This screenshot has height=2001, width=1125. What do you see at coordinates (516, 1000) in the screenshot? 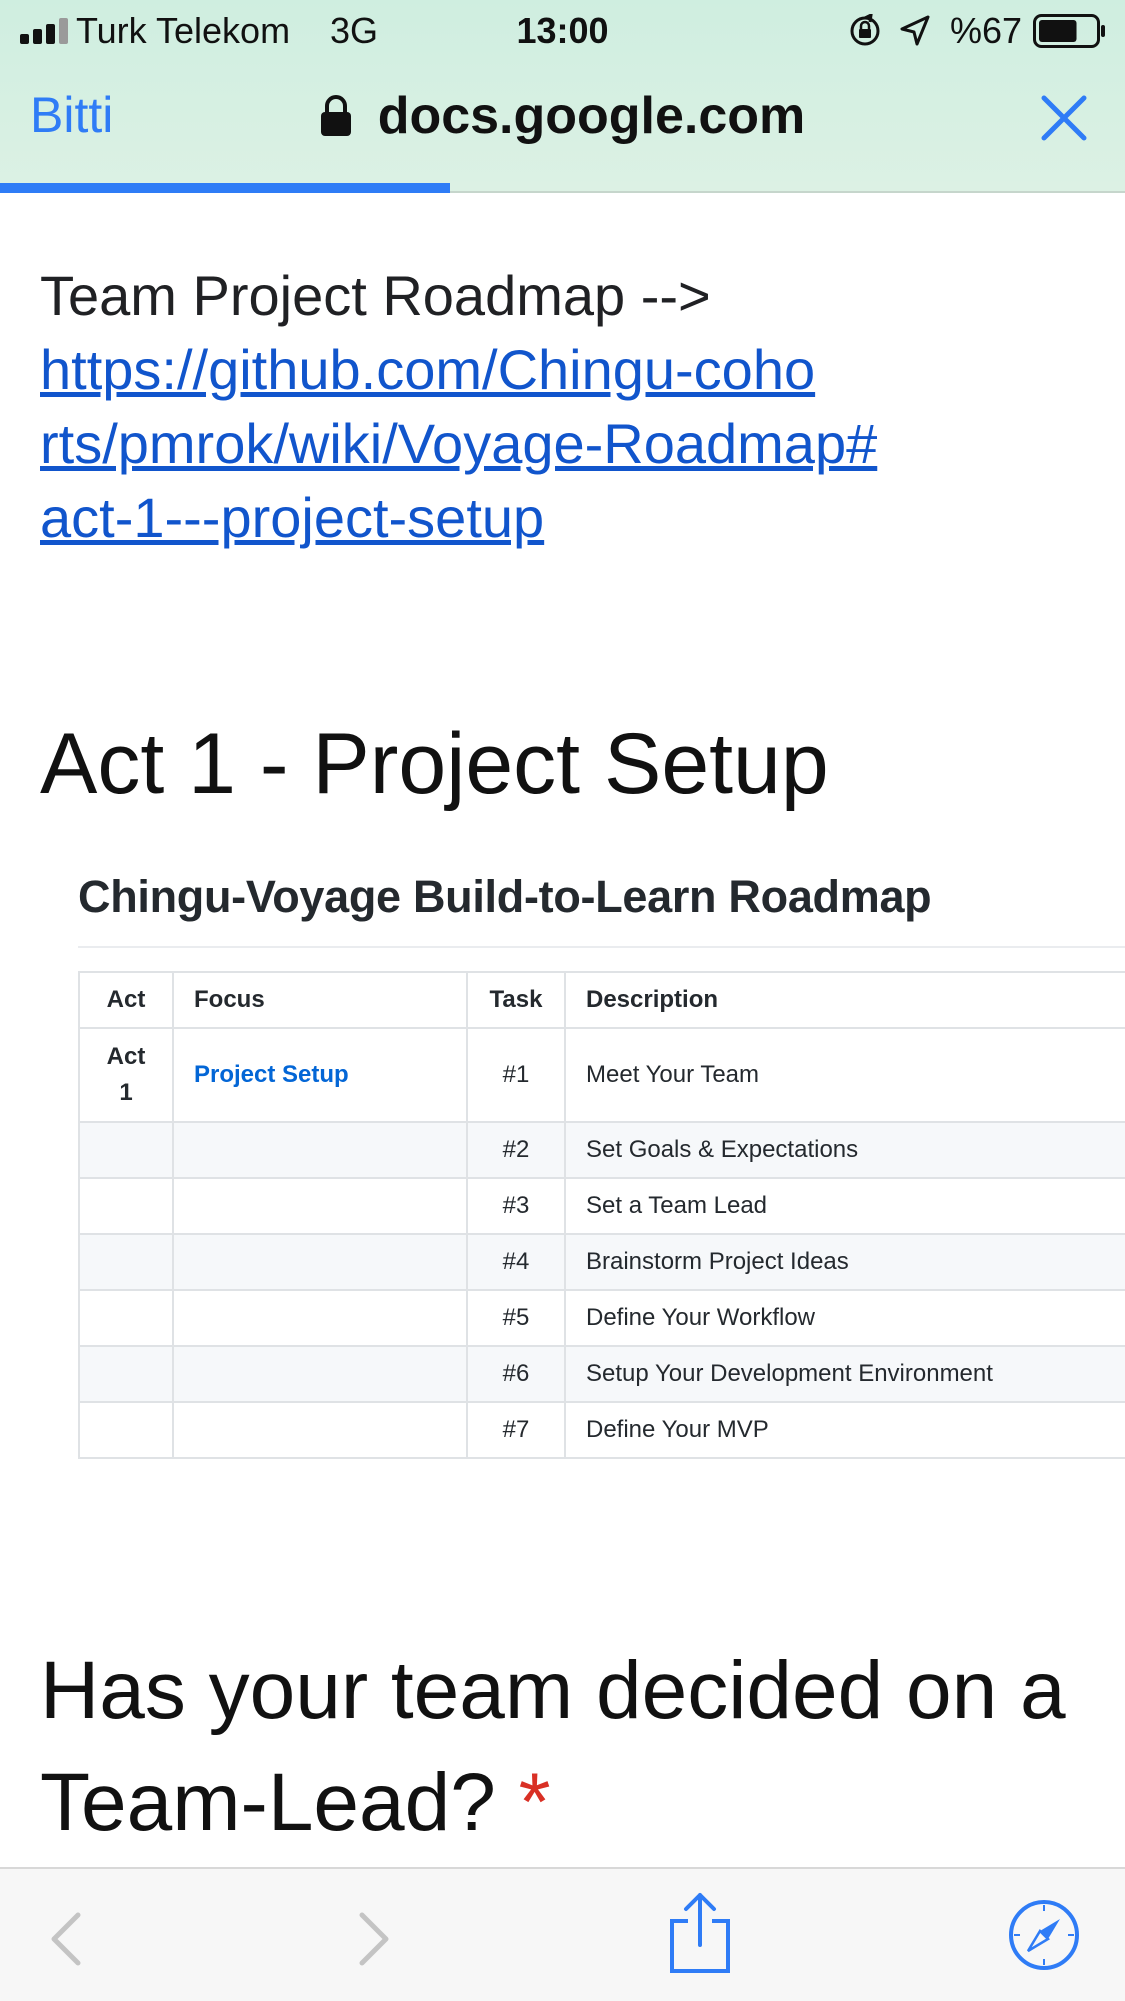
I see `column-header: Task` at bounding box center [516, 1000].